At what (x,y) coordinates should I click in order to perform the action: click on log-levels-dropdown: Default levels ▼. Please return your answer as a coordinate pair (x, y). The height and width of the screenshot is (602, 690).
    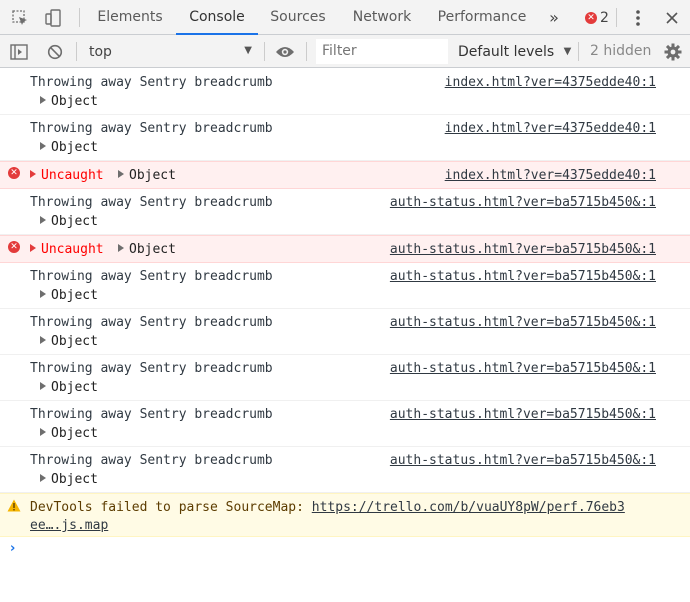
    Looking at the image, I should click on (514, 51).